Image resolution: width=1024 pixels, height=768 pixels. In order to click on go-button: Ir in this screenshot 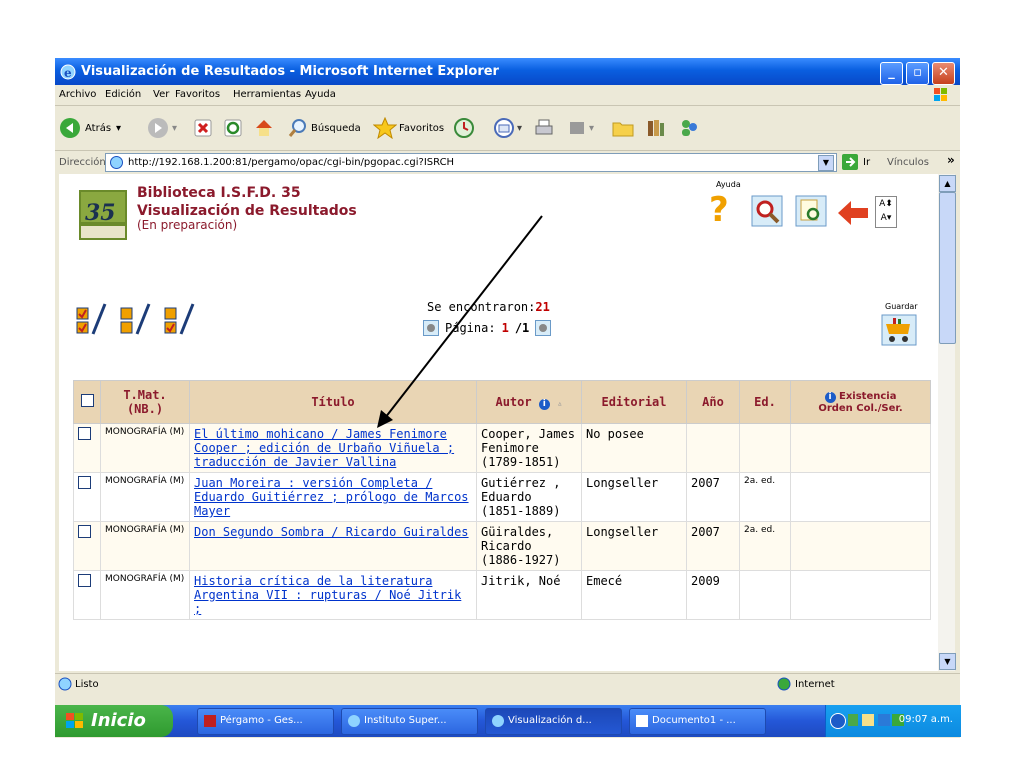, I will do `click(855, 162)`.